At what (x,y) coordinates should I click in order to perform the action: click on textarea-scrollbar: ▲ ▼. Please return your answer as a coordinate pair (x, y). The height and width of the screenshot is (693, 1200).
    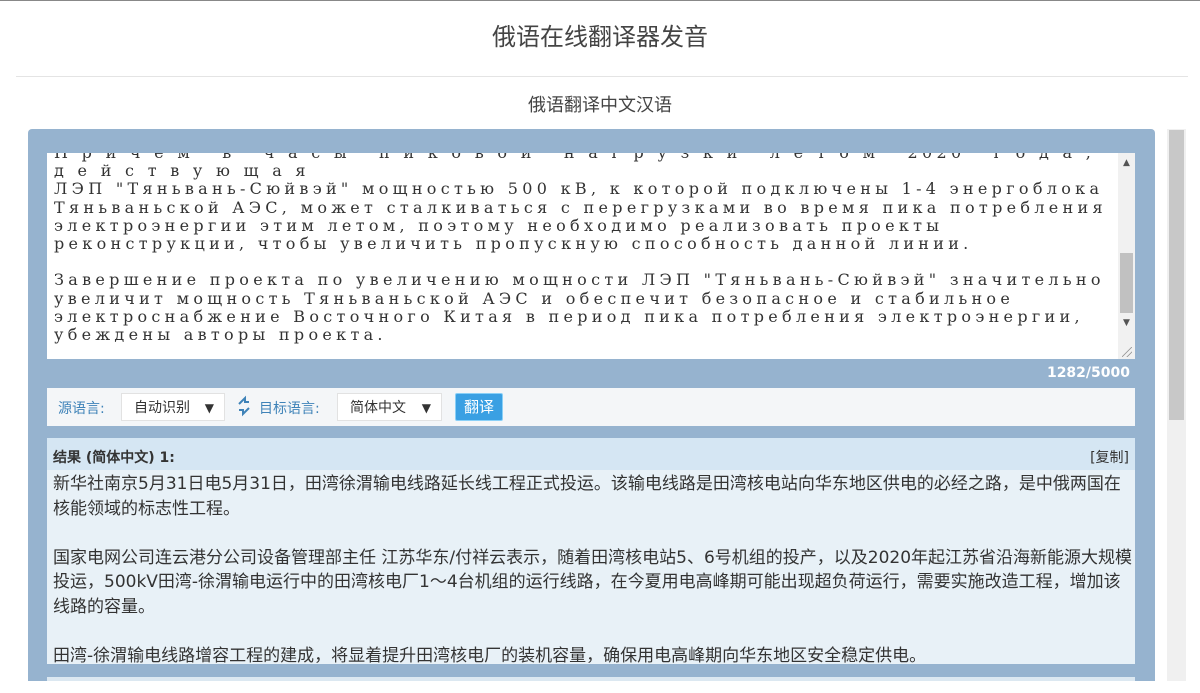
    Looking at the image, I should click on (1126, 256).